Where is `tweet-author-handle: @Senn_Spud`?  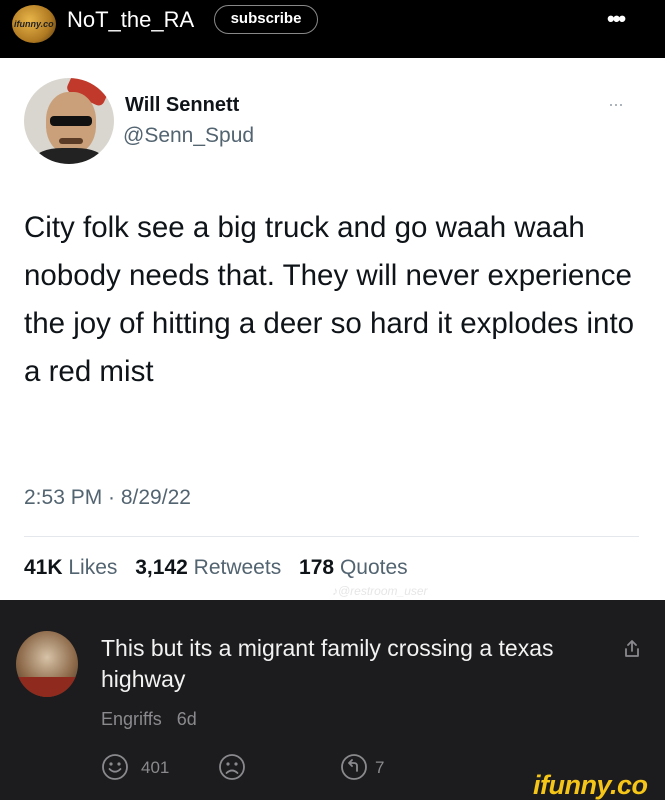 tweet-author-handle: @Senn_Spud is located at coordinates (189, 135).